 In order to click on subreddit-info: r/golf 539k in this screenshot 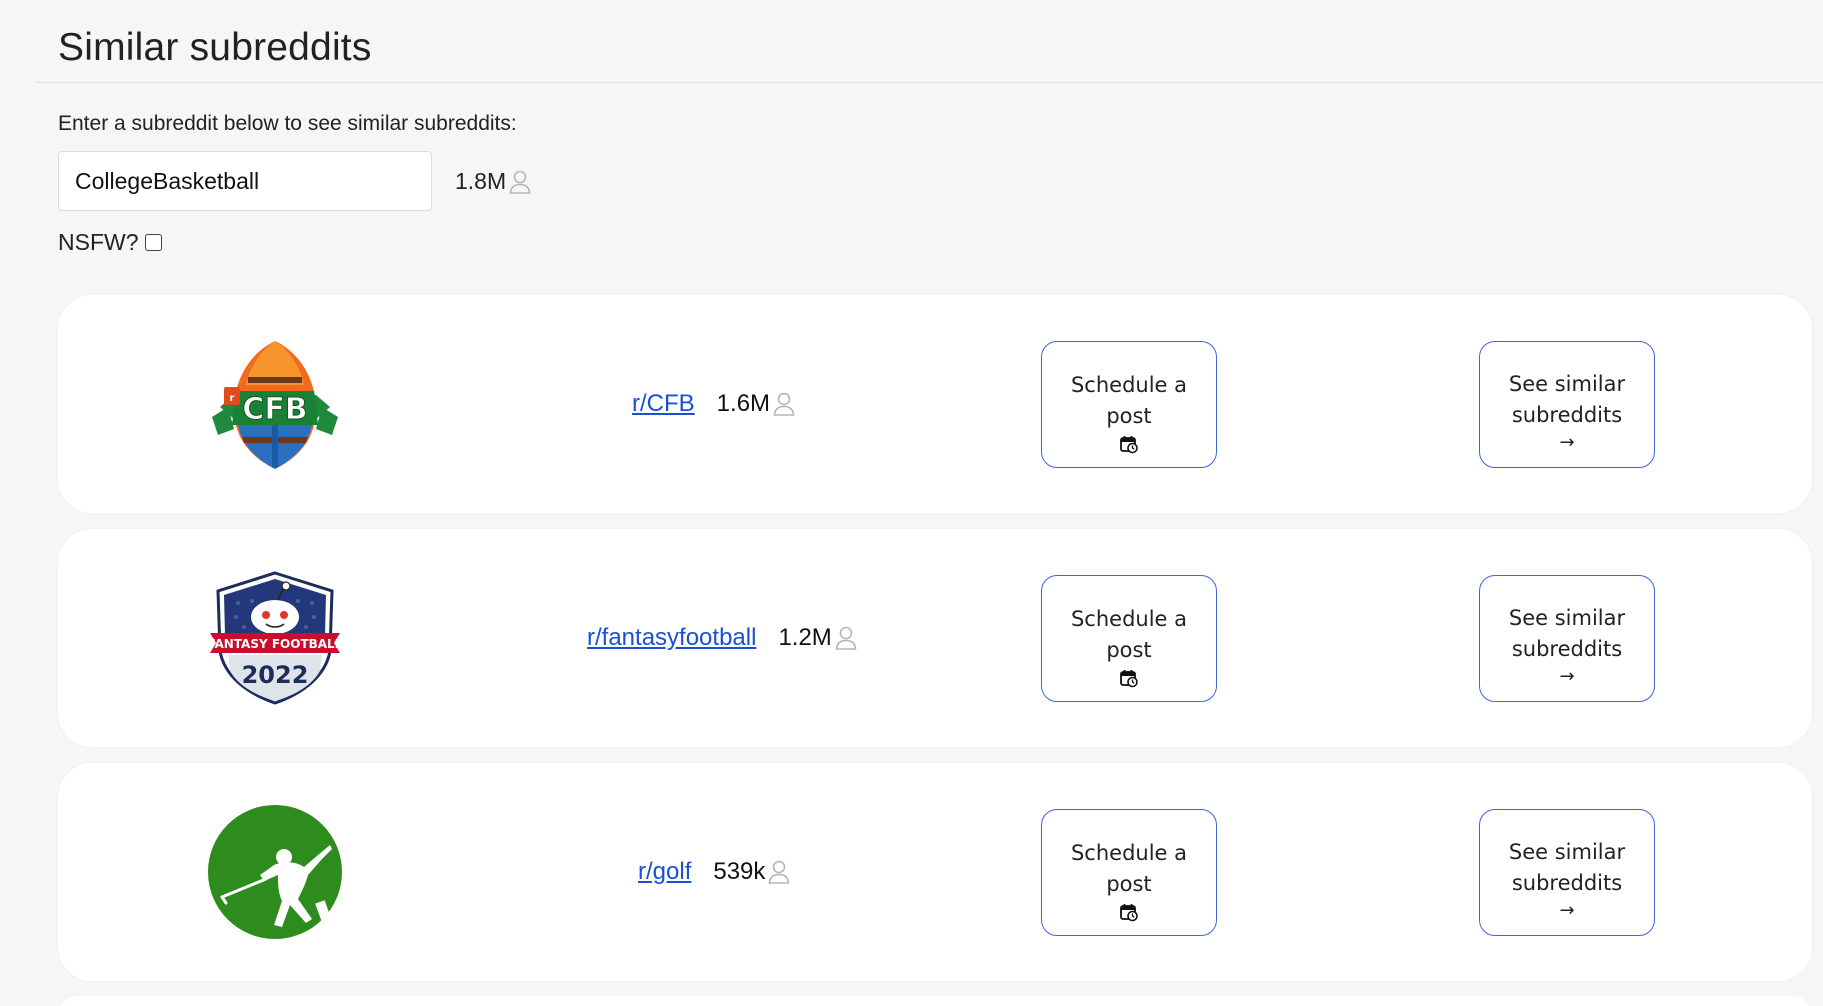, I will do `click(714, 872)`.